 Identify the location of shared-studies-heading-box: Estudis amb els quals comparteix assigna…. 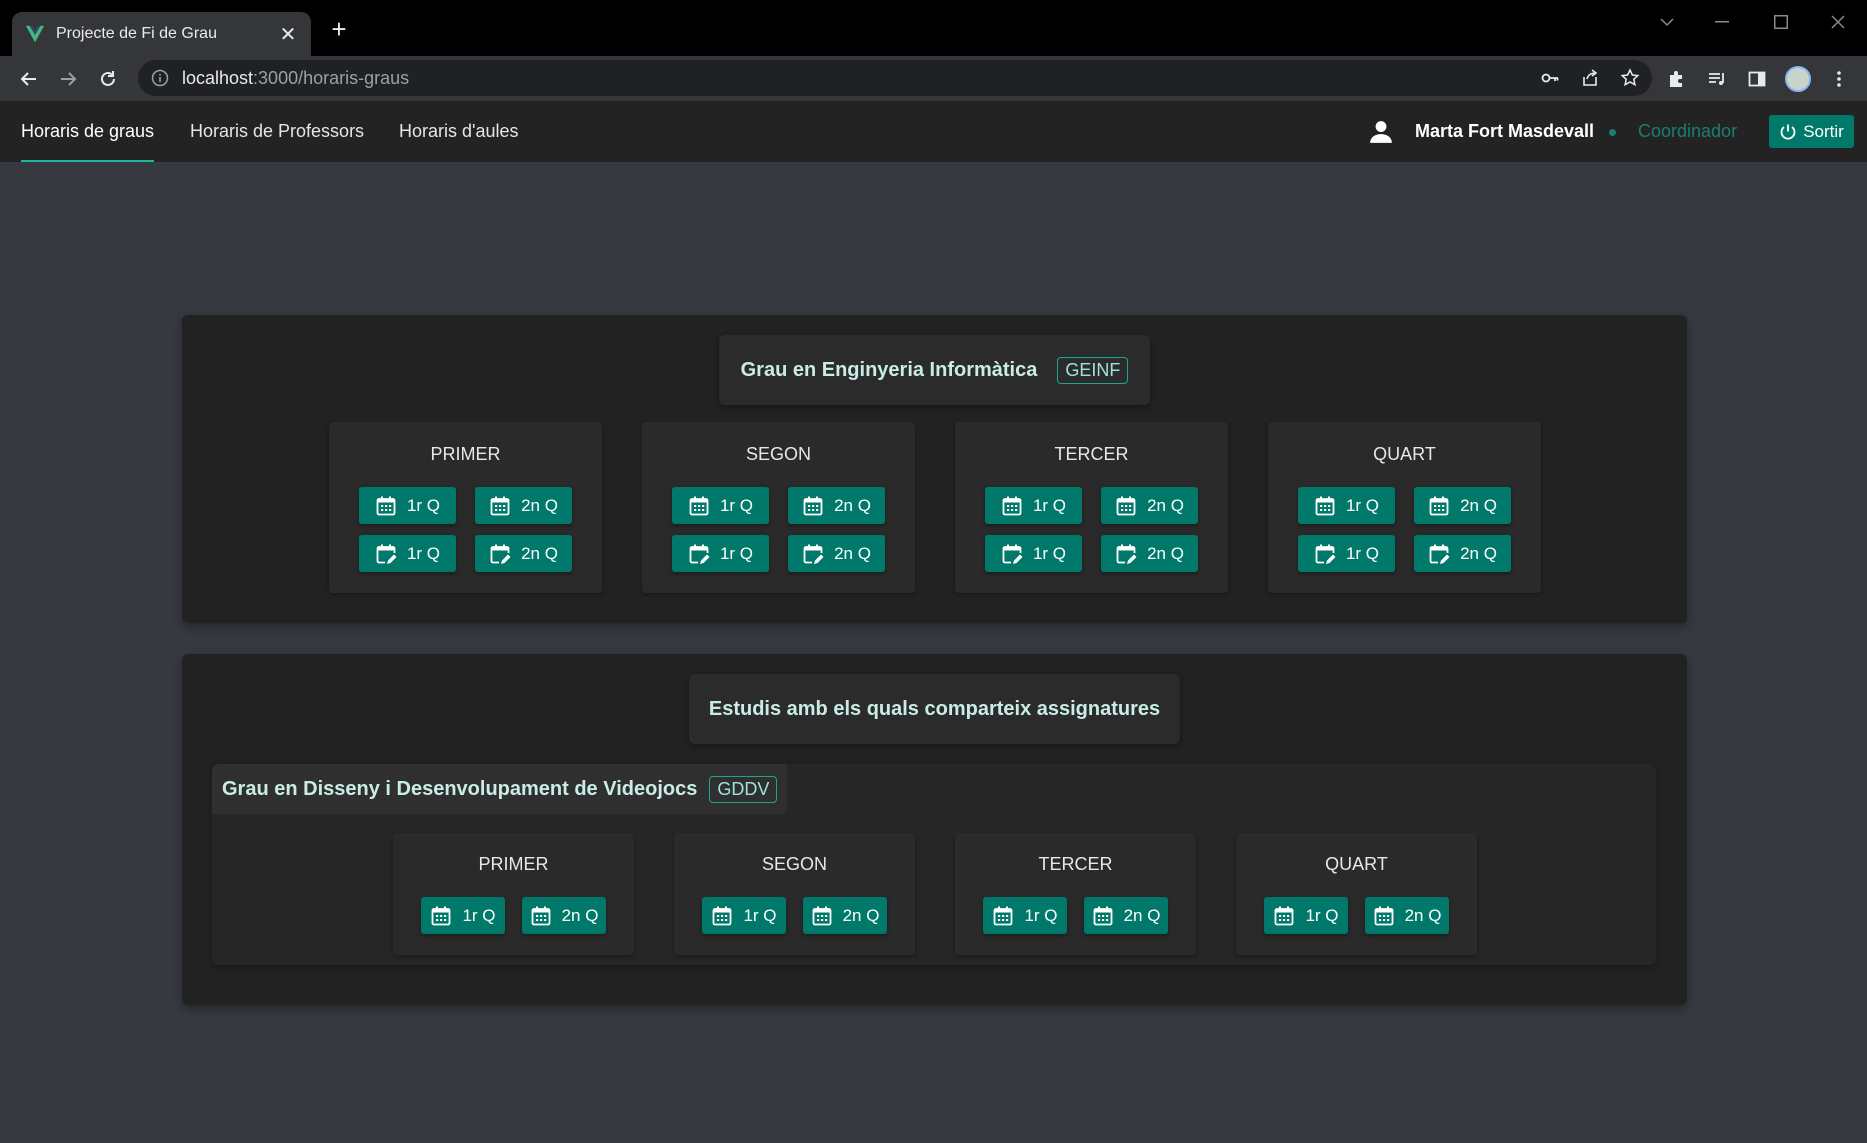
(934, 709).